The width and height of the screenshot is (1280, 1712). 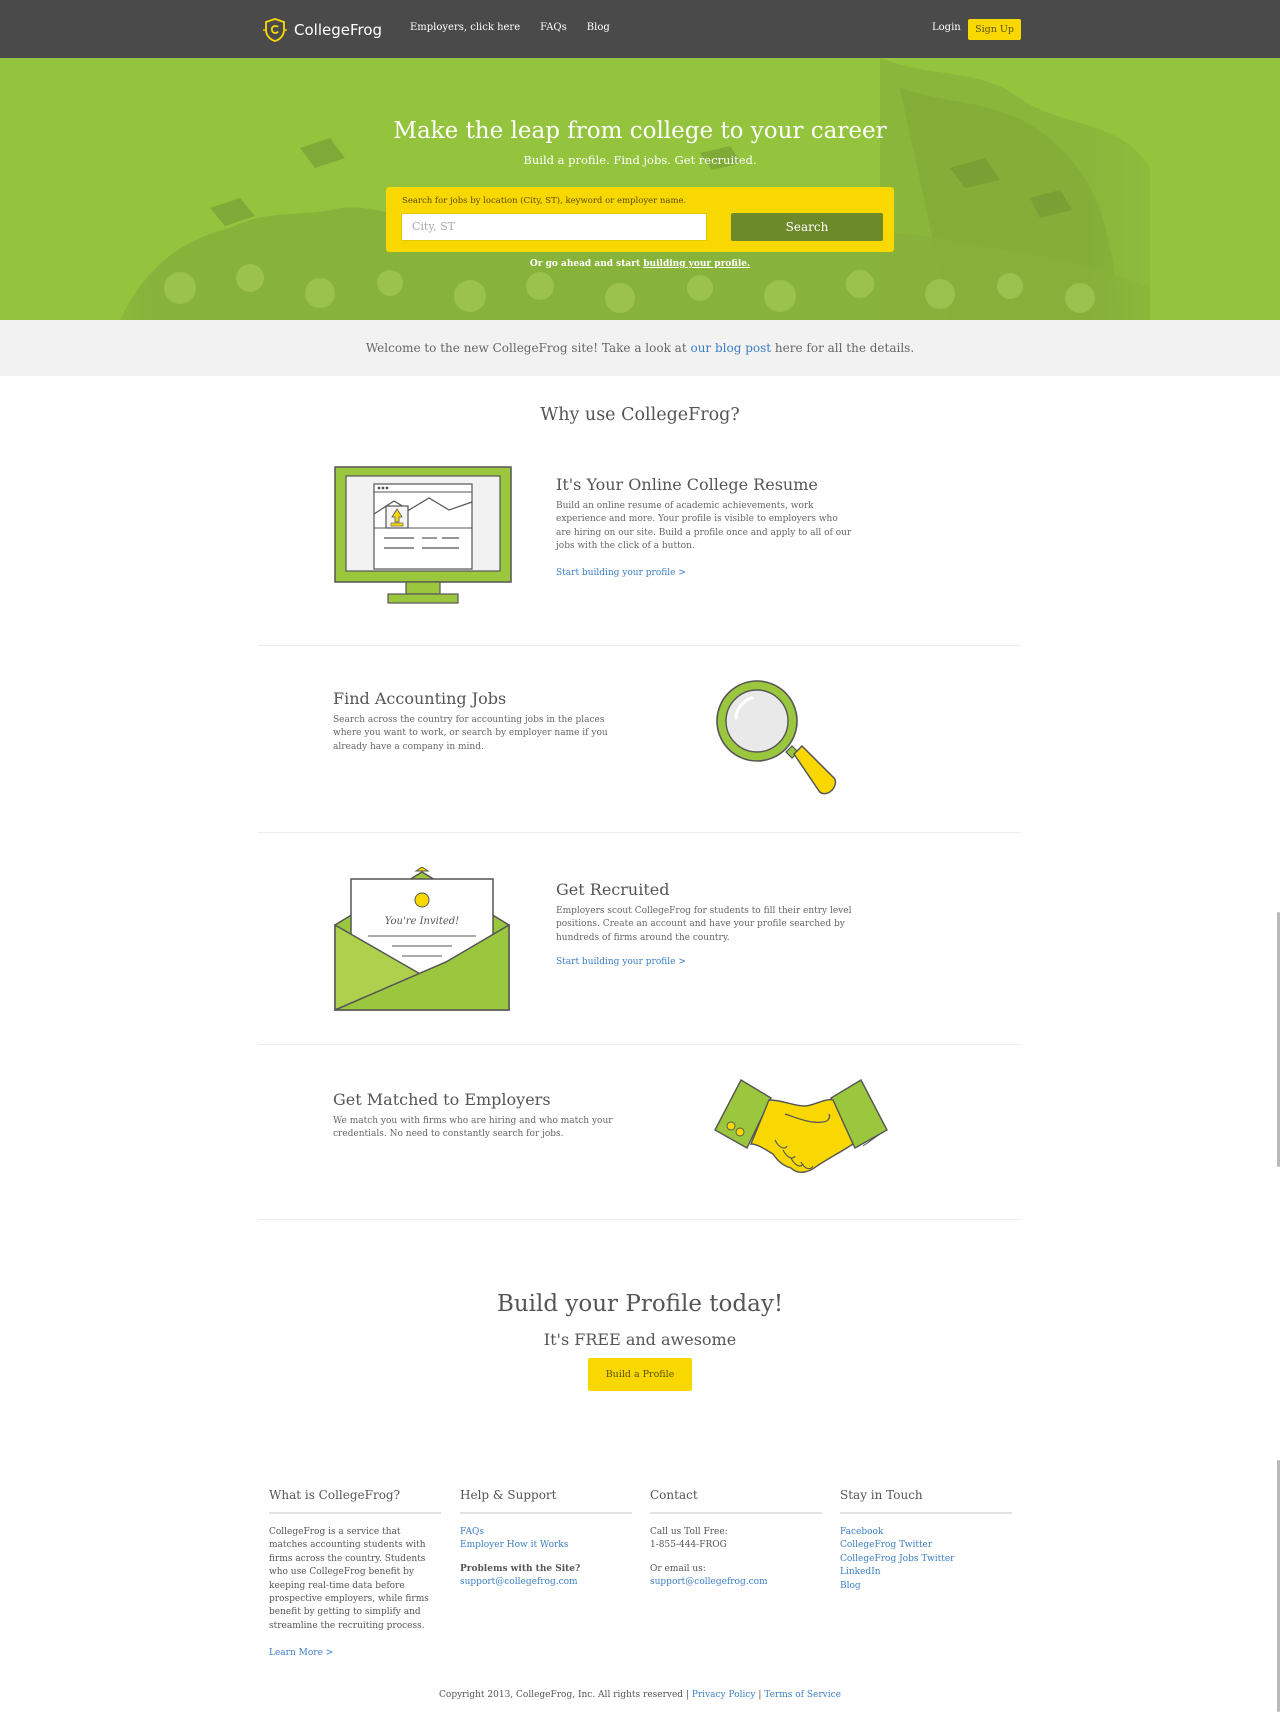 I want to click on privacy-policy-link: Privacy Policy, so click(x=724, y=1695).